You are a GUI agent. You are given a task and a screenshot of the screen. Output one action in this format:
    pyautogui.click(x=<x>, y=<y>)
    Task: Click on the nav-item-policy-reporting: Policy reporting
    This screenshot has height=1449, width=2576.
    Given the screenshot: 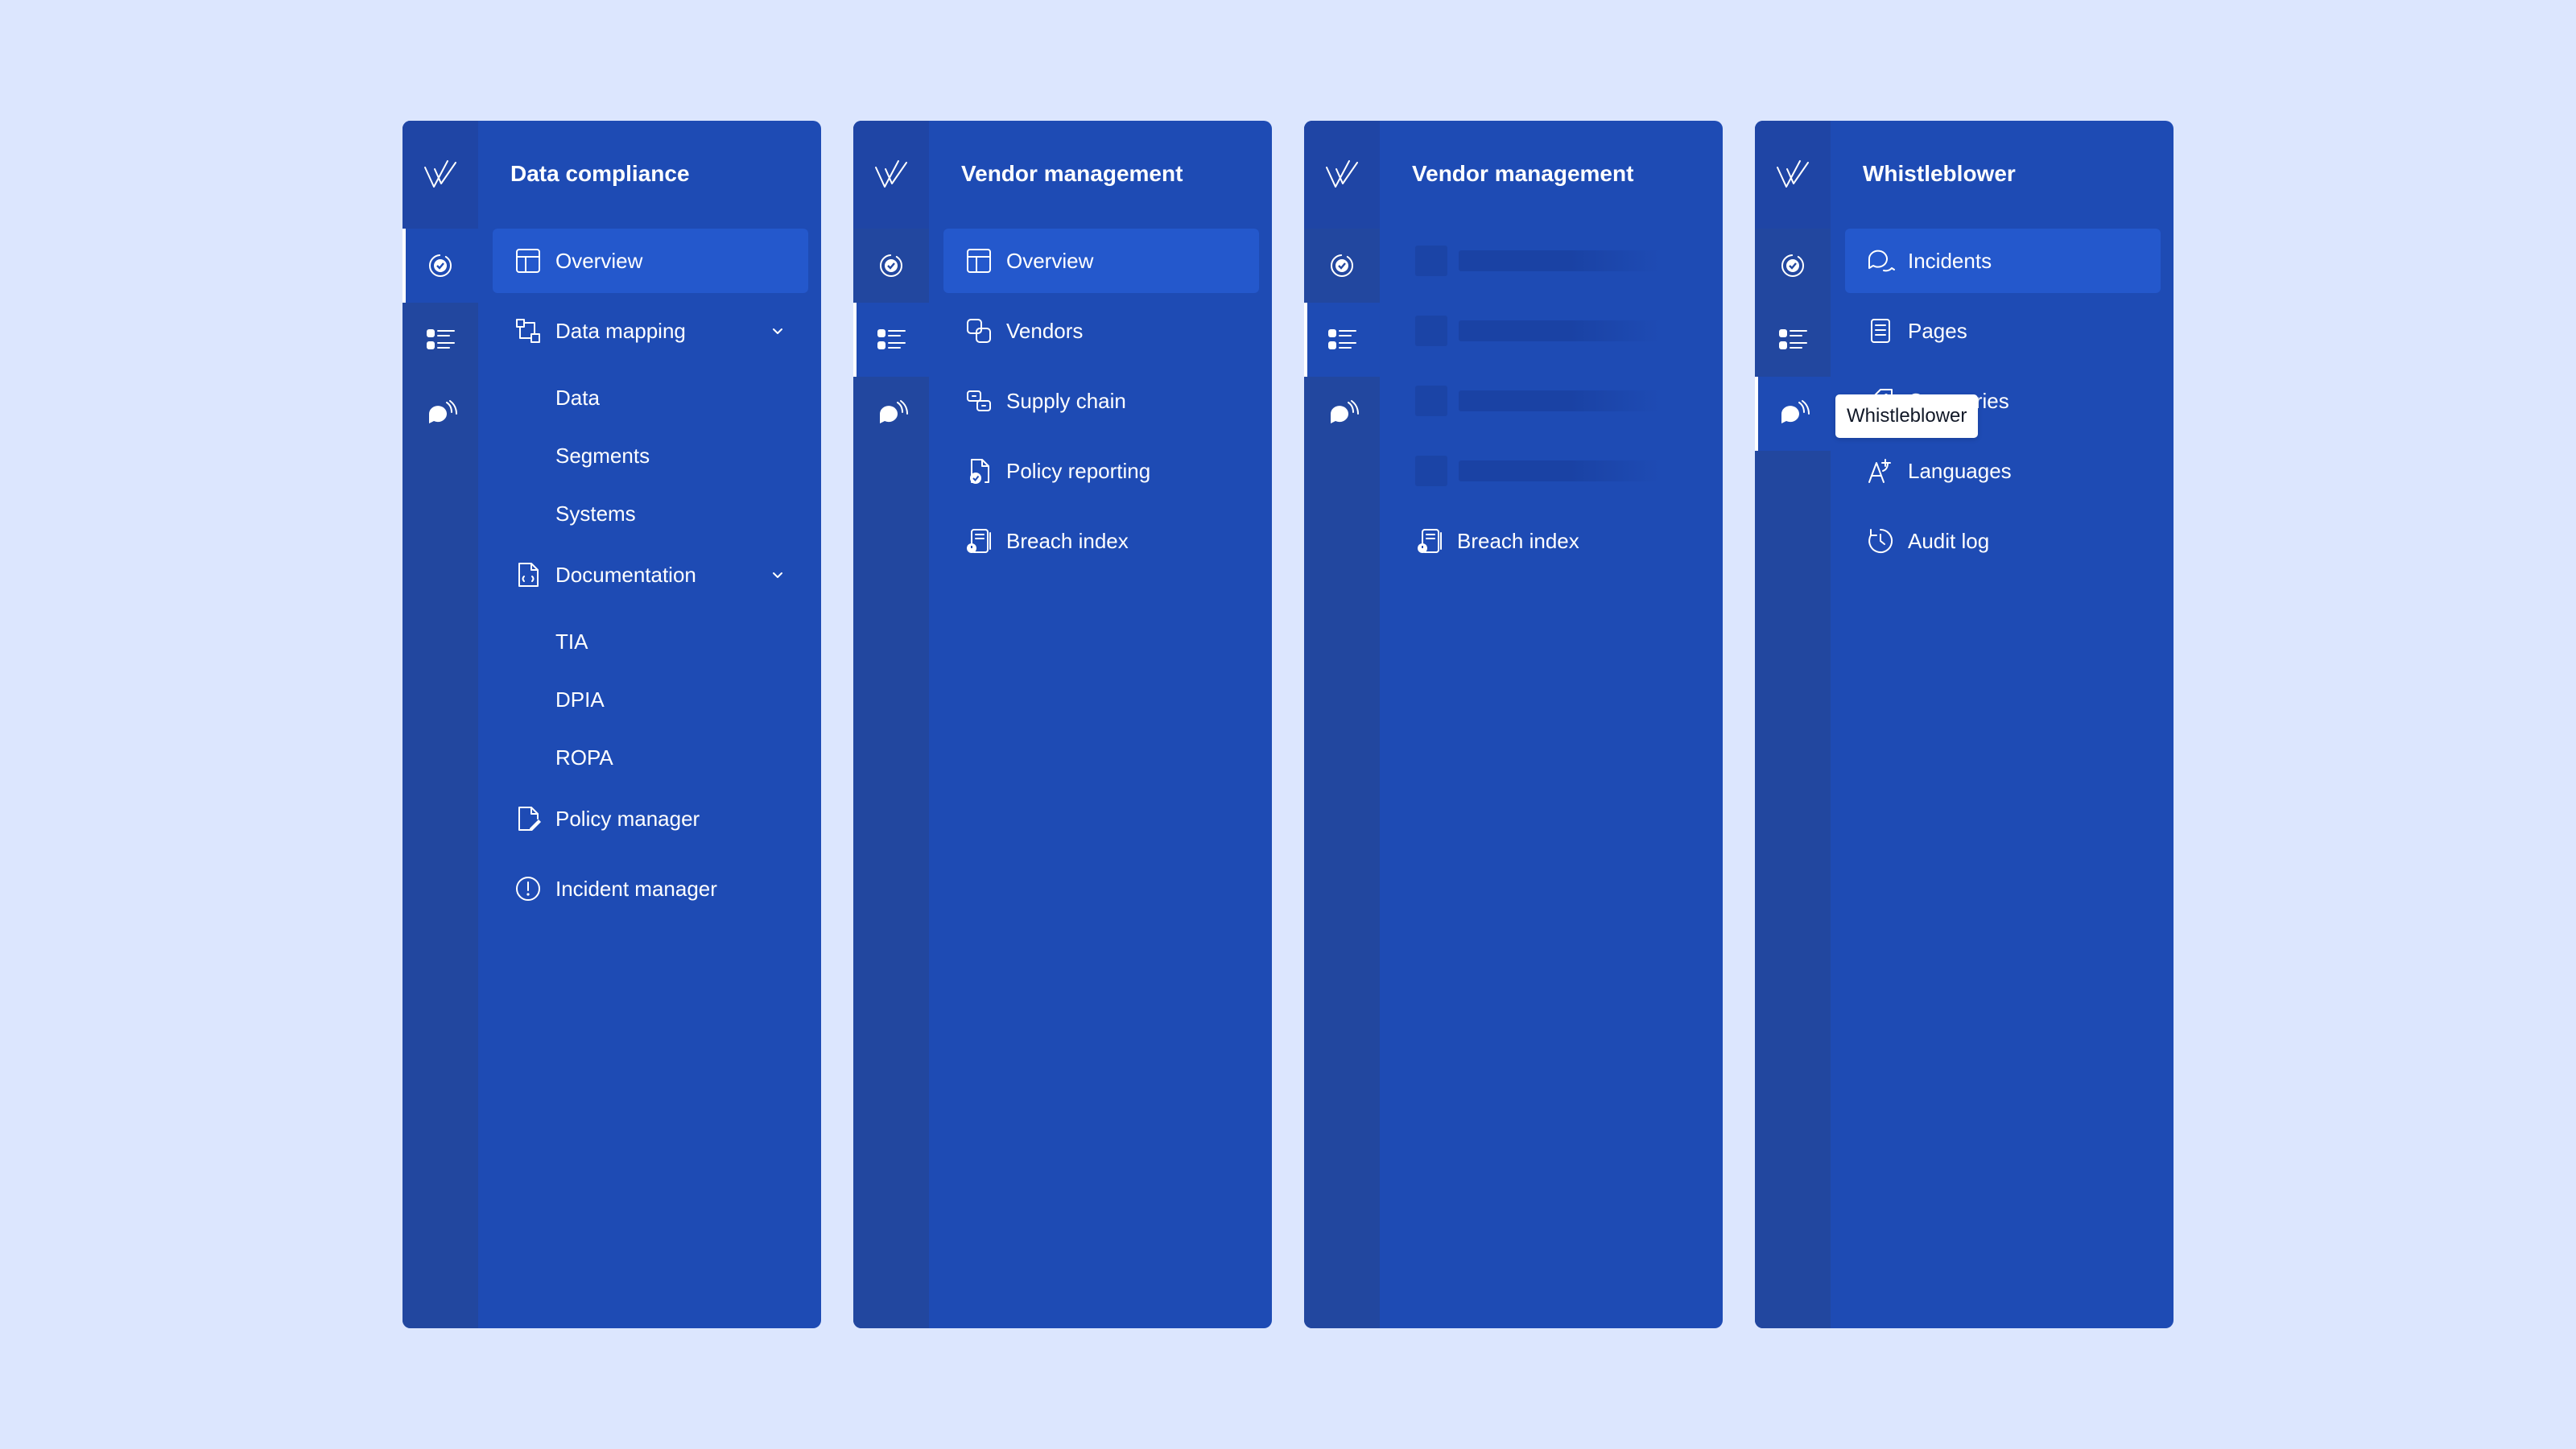 What is the action you would take?
    pyautogui.click(x=1101, y=471)
    